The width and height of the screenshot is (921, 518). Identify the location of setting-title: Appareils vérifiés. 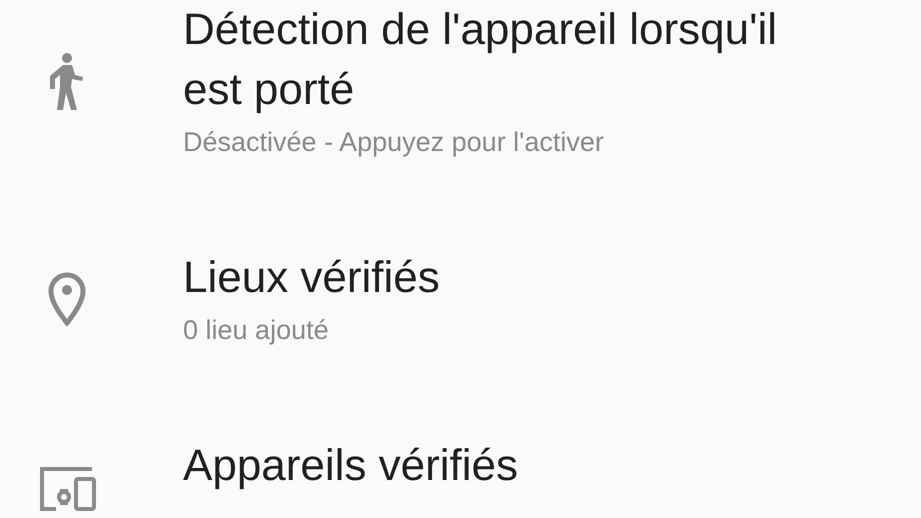
(493, 466).